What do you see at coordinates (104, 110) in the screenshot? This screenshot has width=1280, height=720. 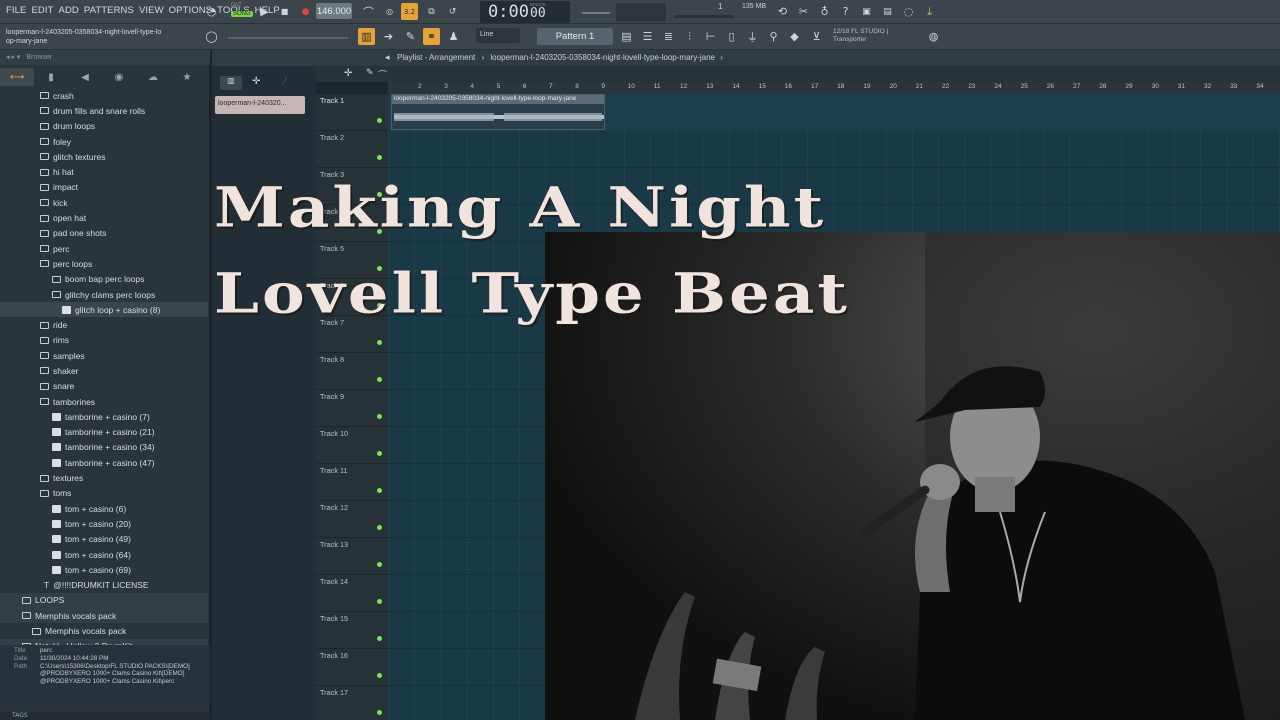 I see `browser-folder: drum fills and snare rolls` at bounding box center [104, 110].